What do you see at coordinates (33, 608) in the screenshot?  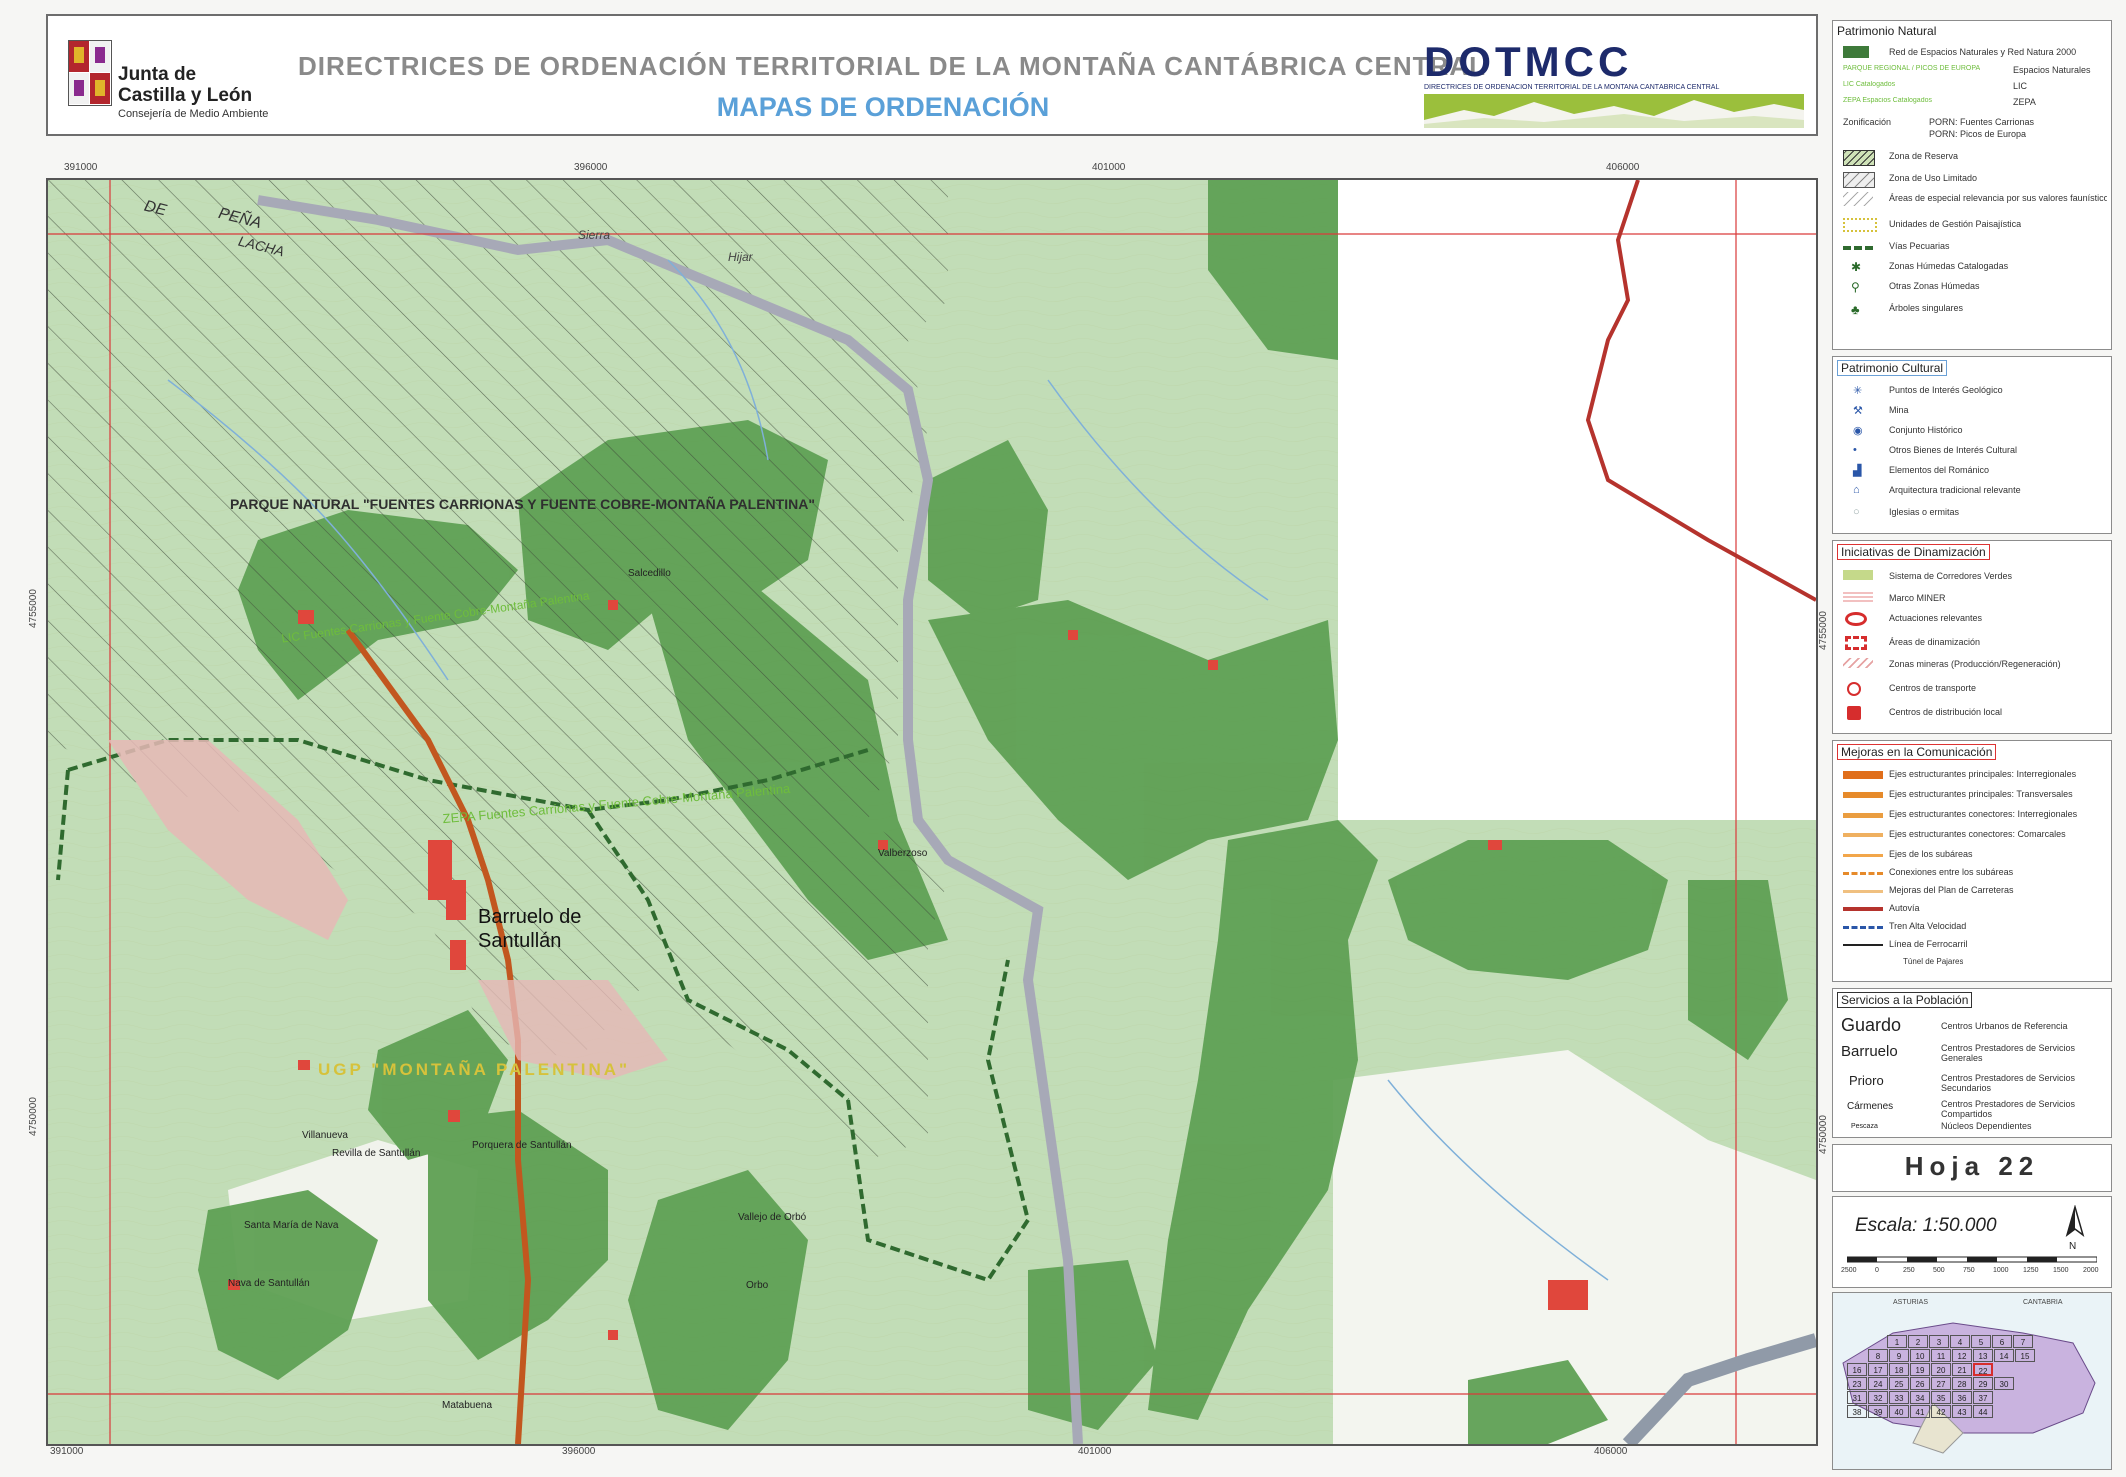 I see `coord-left-1: 4755000` at bounding box center [33, 608].